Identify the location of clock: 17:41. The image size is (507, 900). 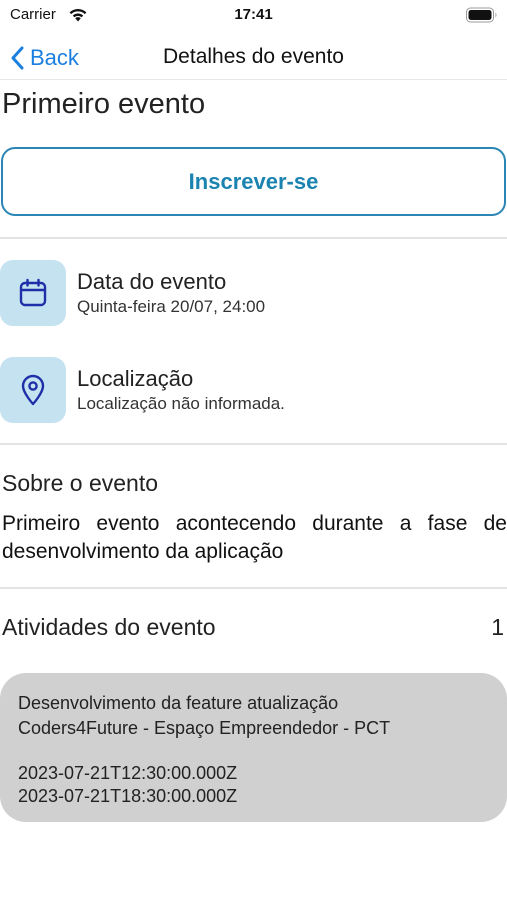
(253, 14).